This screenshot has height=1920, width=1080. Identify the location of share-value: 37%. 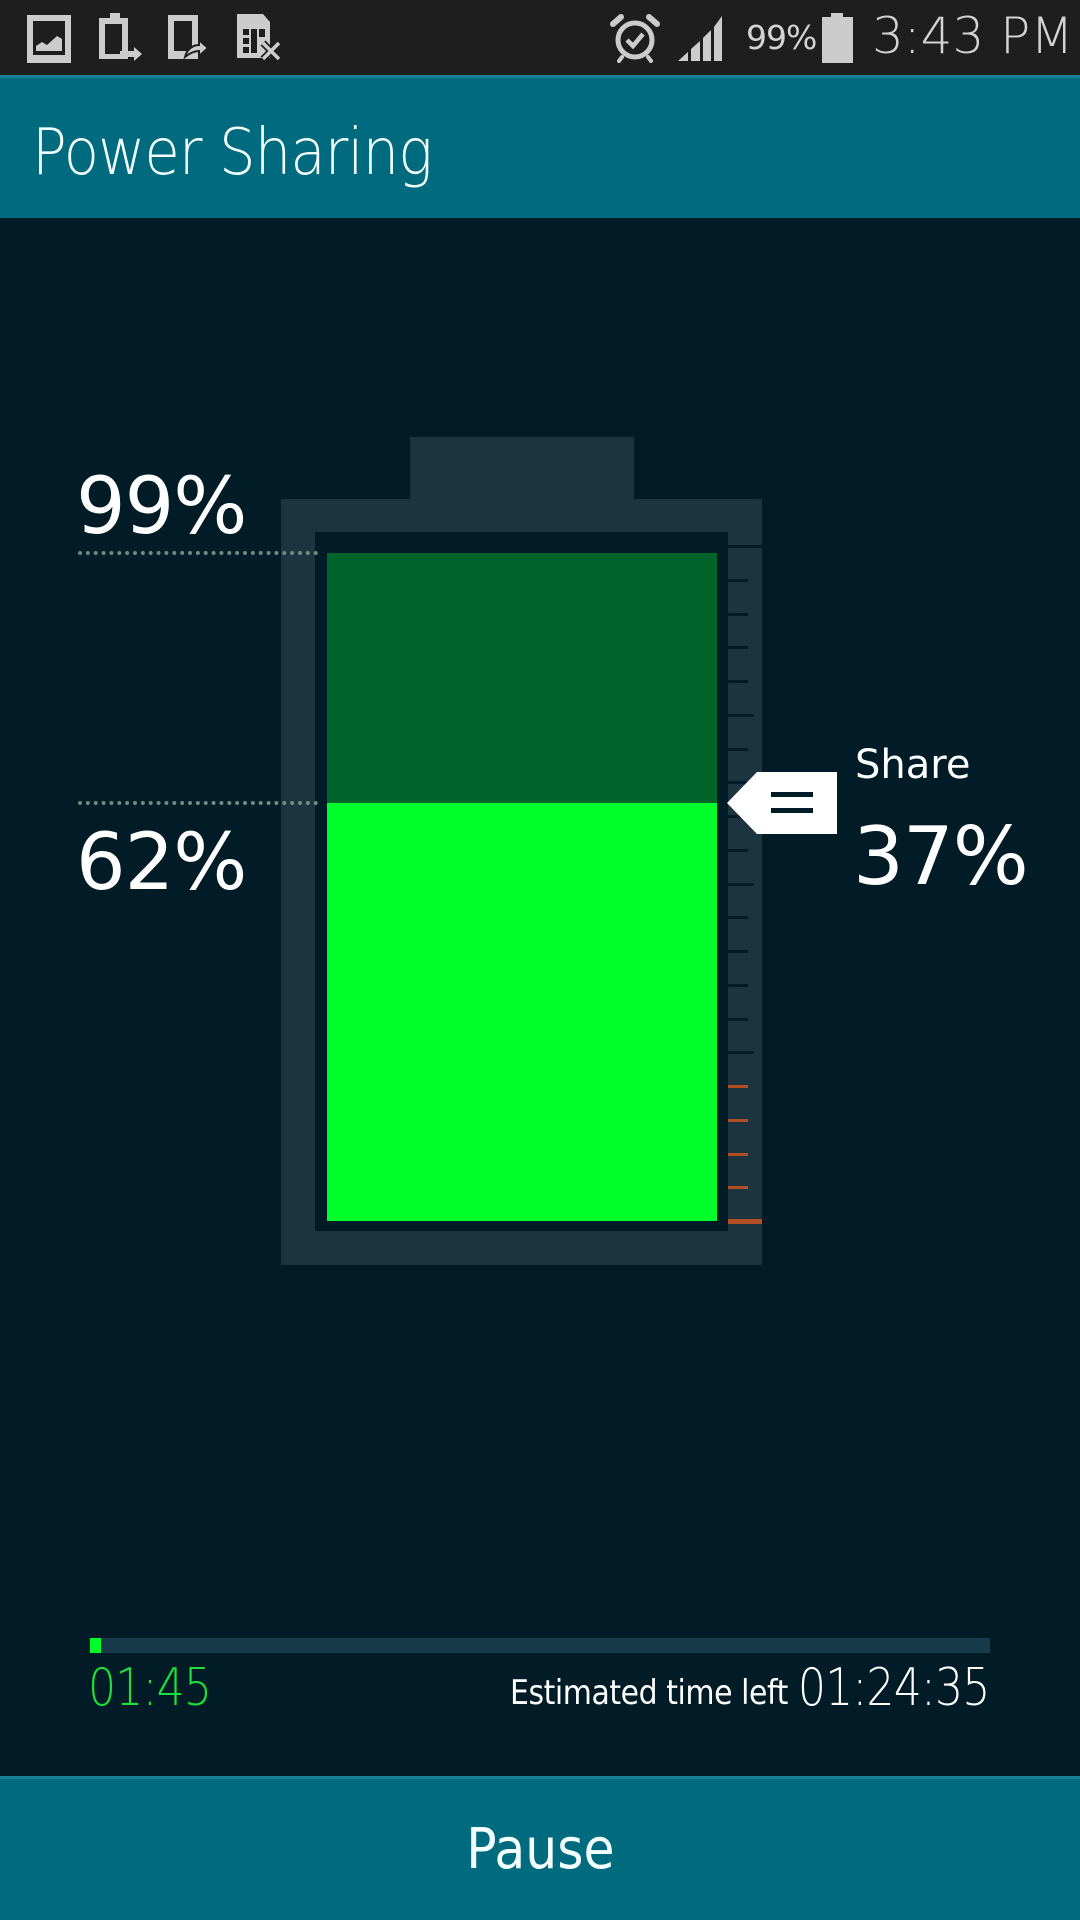
(941, 856).